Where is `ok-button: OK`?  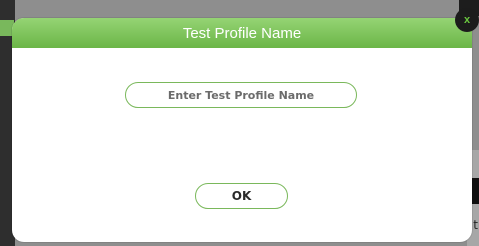
ok-button: OK is located at coordinates (241, 196).